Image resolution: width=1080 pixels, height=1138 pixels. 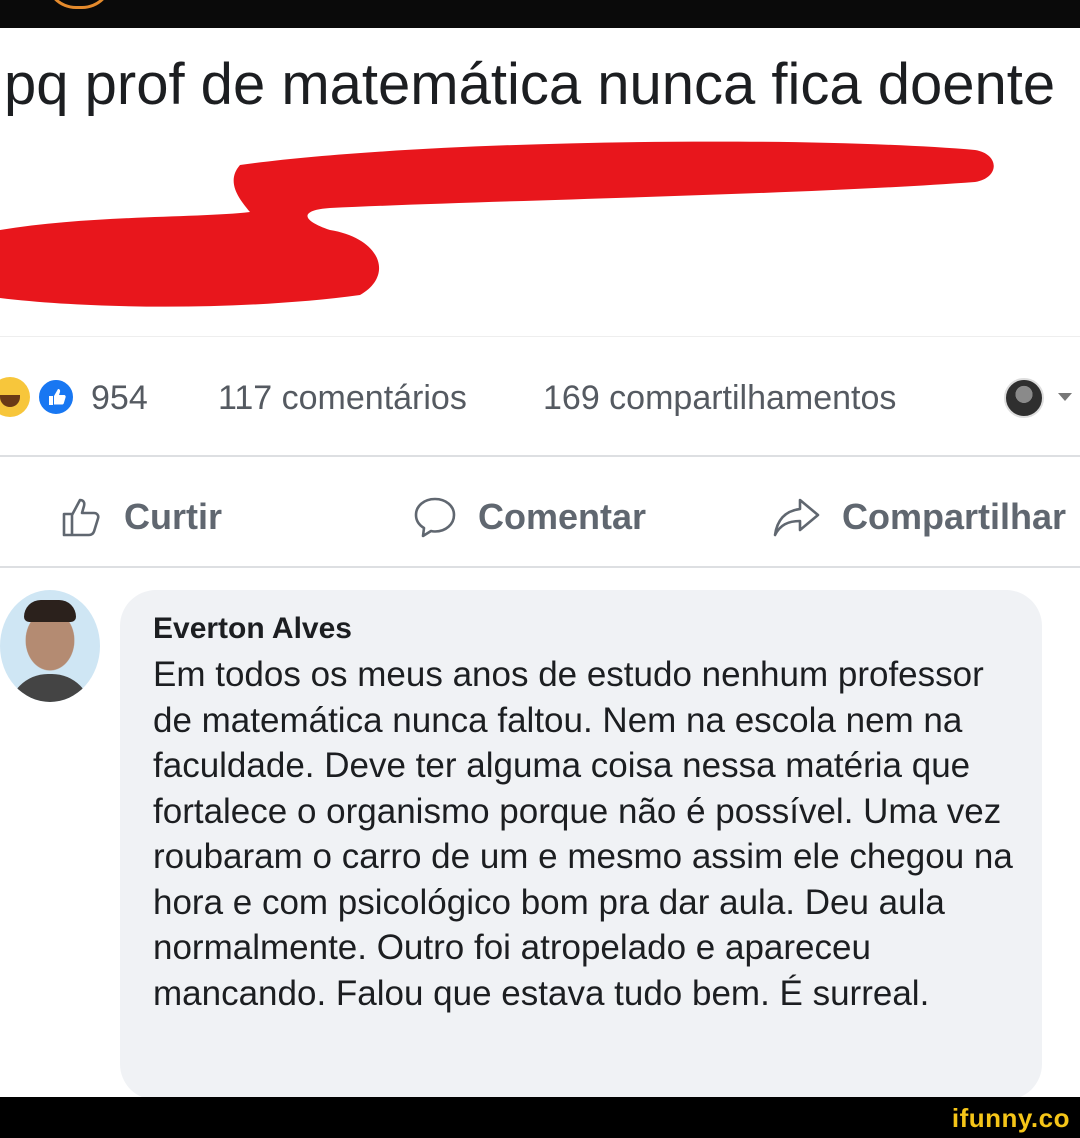 I want to click on comment-button: Comentar, so click(x=529, y=517).